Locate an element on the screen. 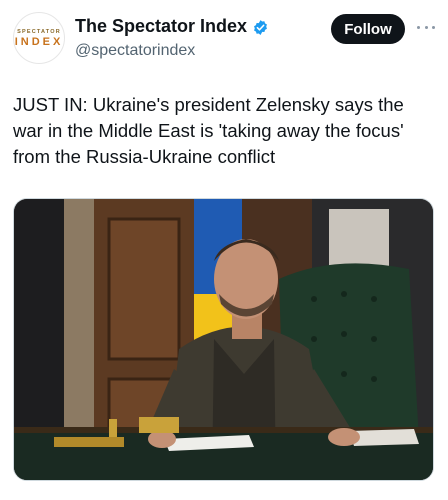  follow-button: Follow is located at coordinates (368, 29).